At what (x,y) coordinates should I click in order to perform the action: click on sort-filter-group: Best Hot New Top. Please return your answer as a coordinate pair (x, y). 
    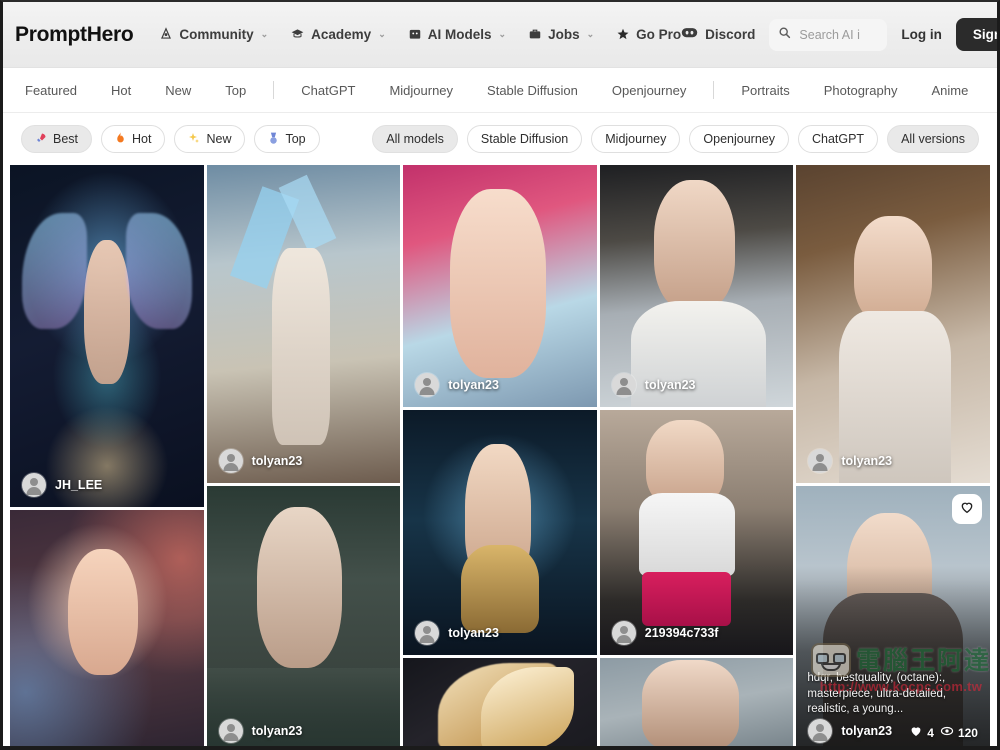
    Looking at the image, I should click on (170, 139).